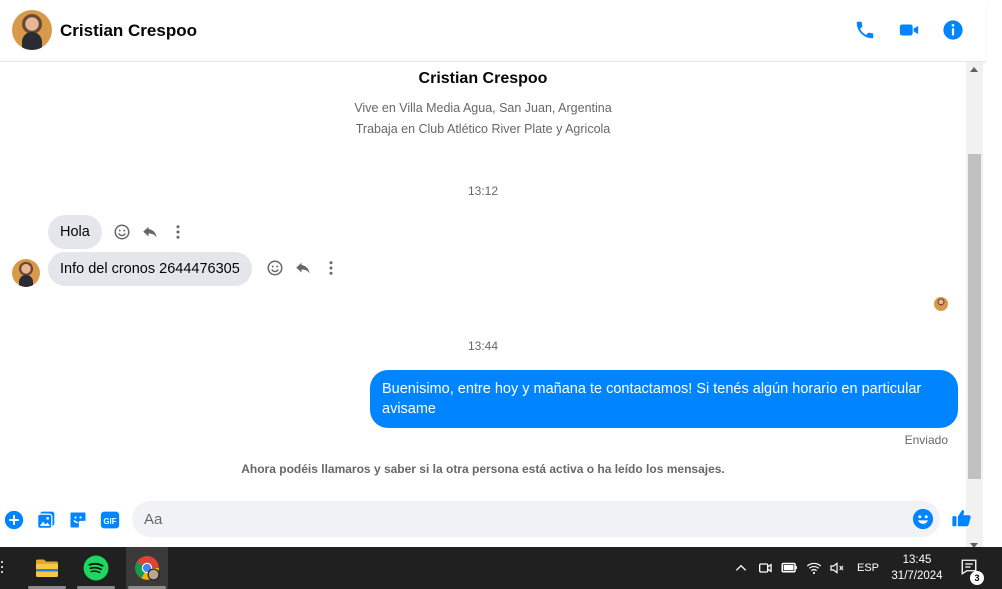  What do you see at coordinates (75, 232) in the screenshot?
I see `incoming-message: Hola` at bounding box center [75, 232].